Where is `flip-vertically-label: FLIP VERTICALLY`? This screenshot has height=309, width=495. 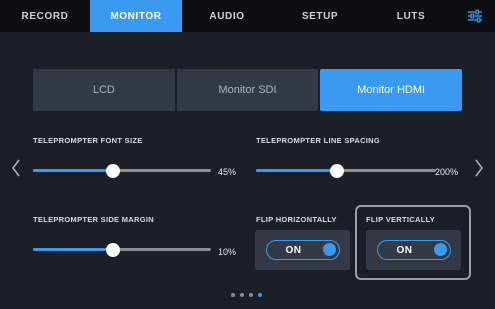
flip-vertically-label: FLIP VERTICALLY is located at coordinates (401, 219).